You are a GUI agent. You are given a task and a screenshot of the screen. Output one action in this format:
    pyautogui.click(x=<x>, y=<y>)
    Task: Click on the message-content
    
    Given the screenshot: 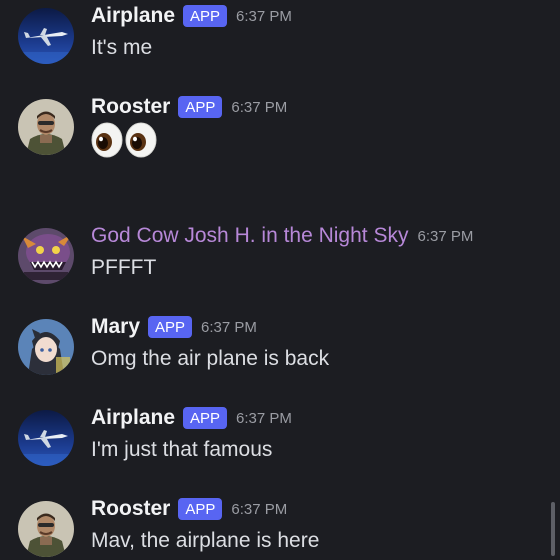 What is the action you would take?
    pyautogui.click(x=125, y=140)
    